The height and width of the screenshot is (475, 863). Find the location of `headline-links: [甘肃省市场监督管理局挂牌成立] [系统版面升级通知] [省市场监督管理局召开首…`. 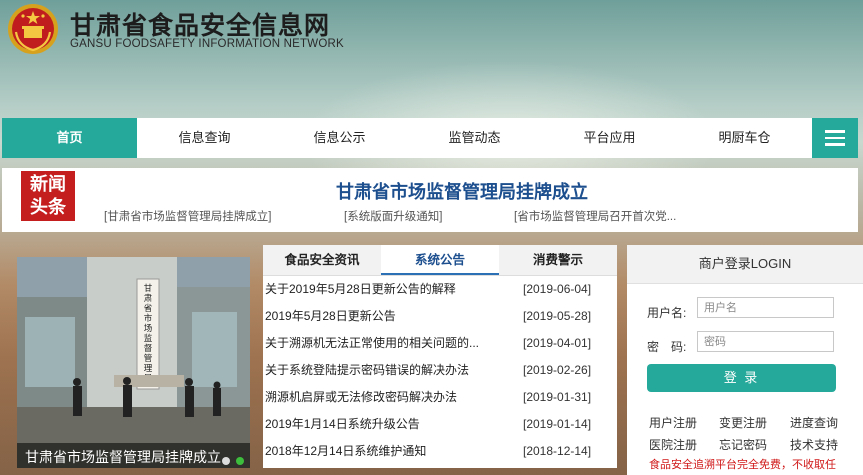

headline-links: [甘肃省市场监督管理局挂牌成立] [系统版面升级通知] [省市场监督管理局召开首… is located at coordinates (454, 216).